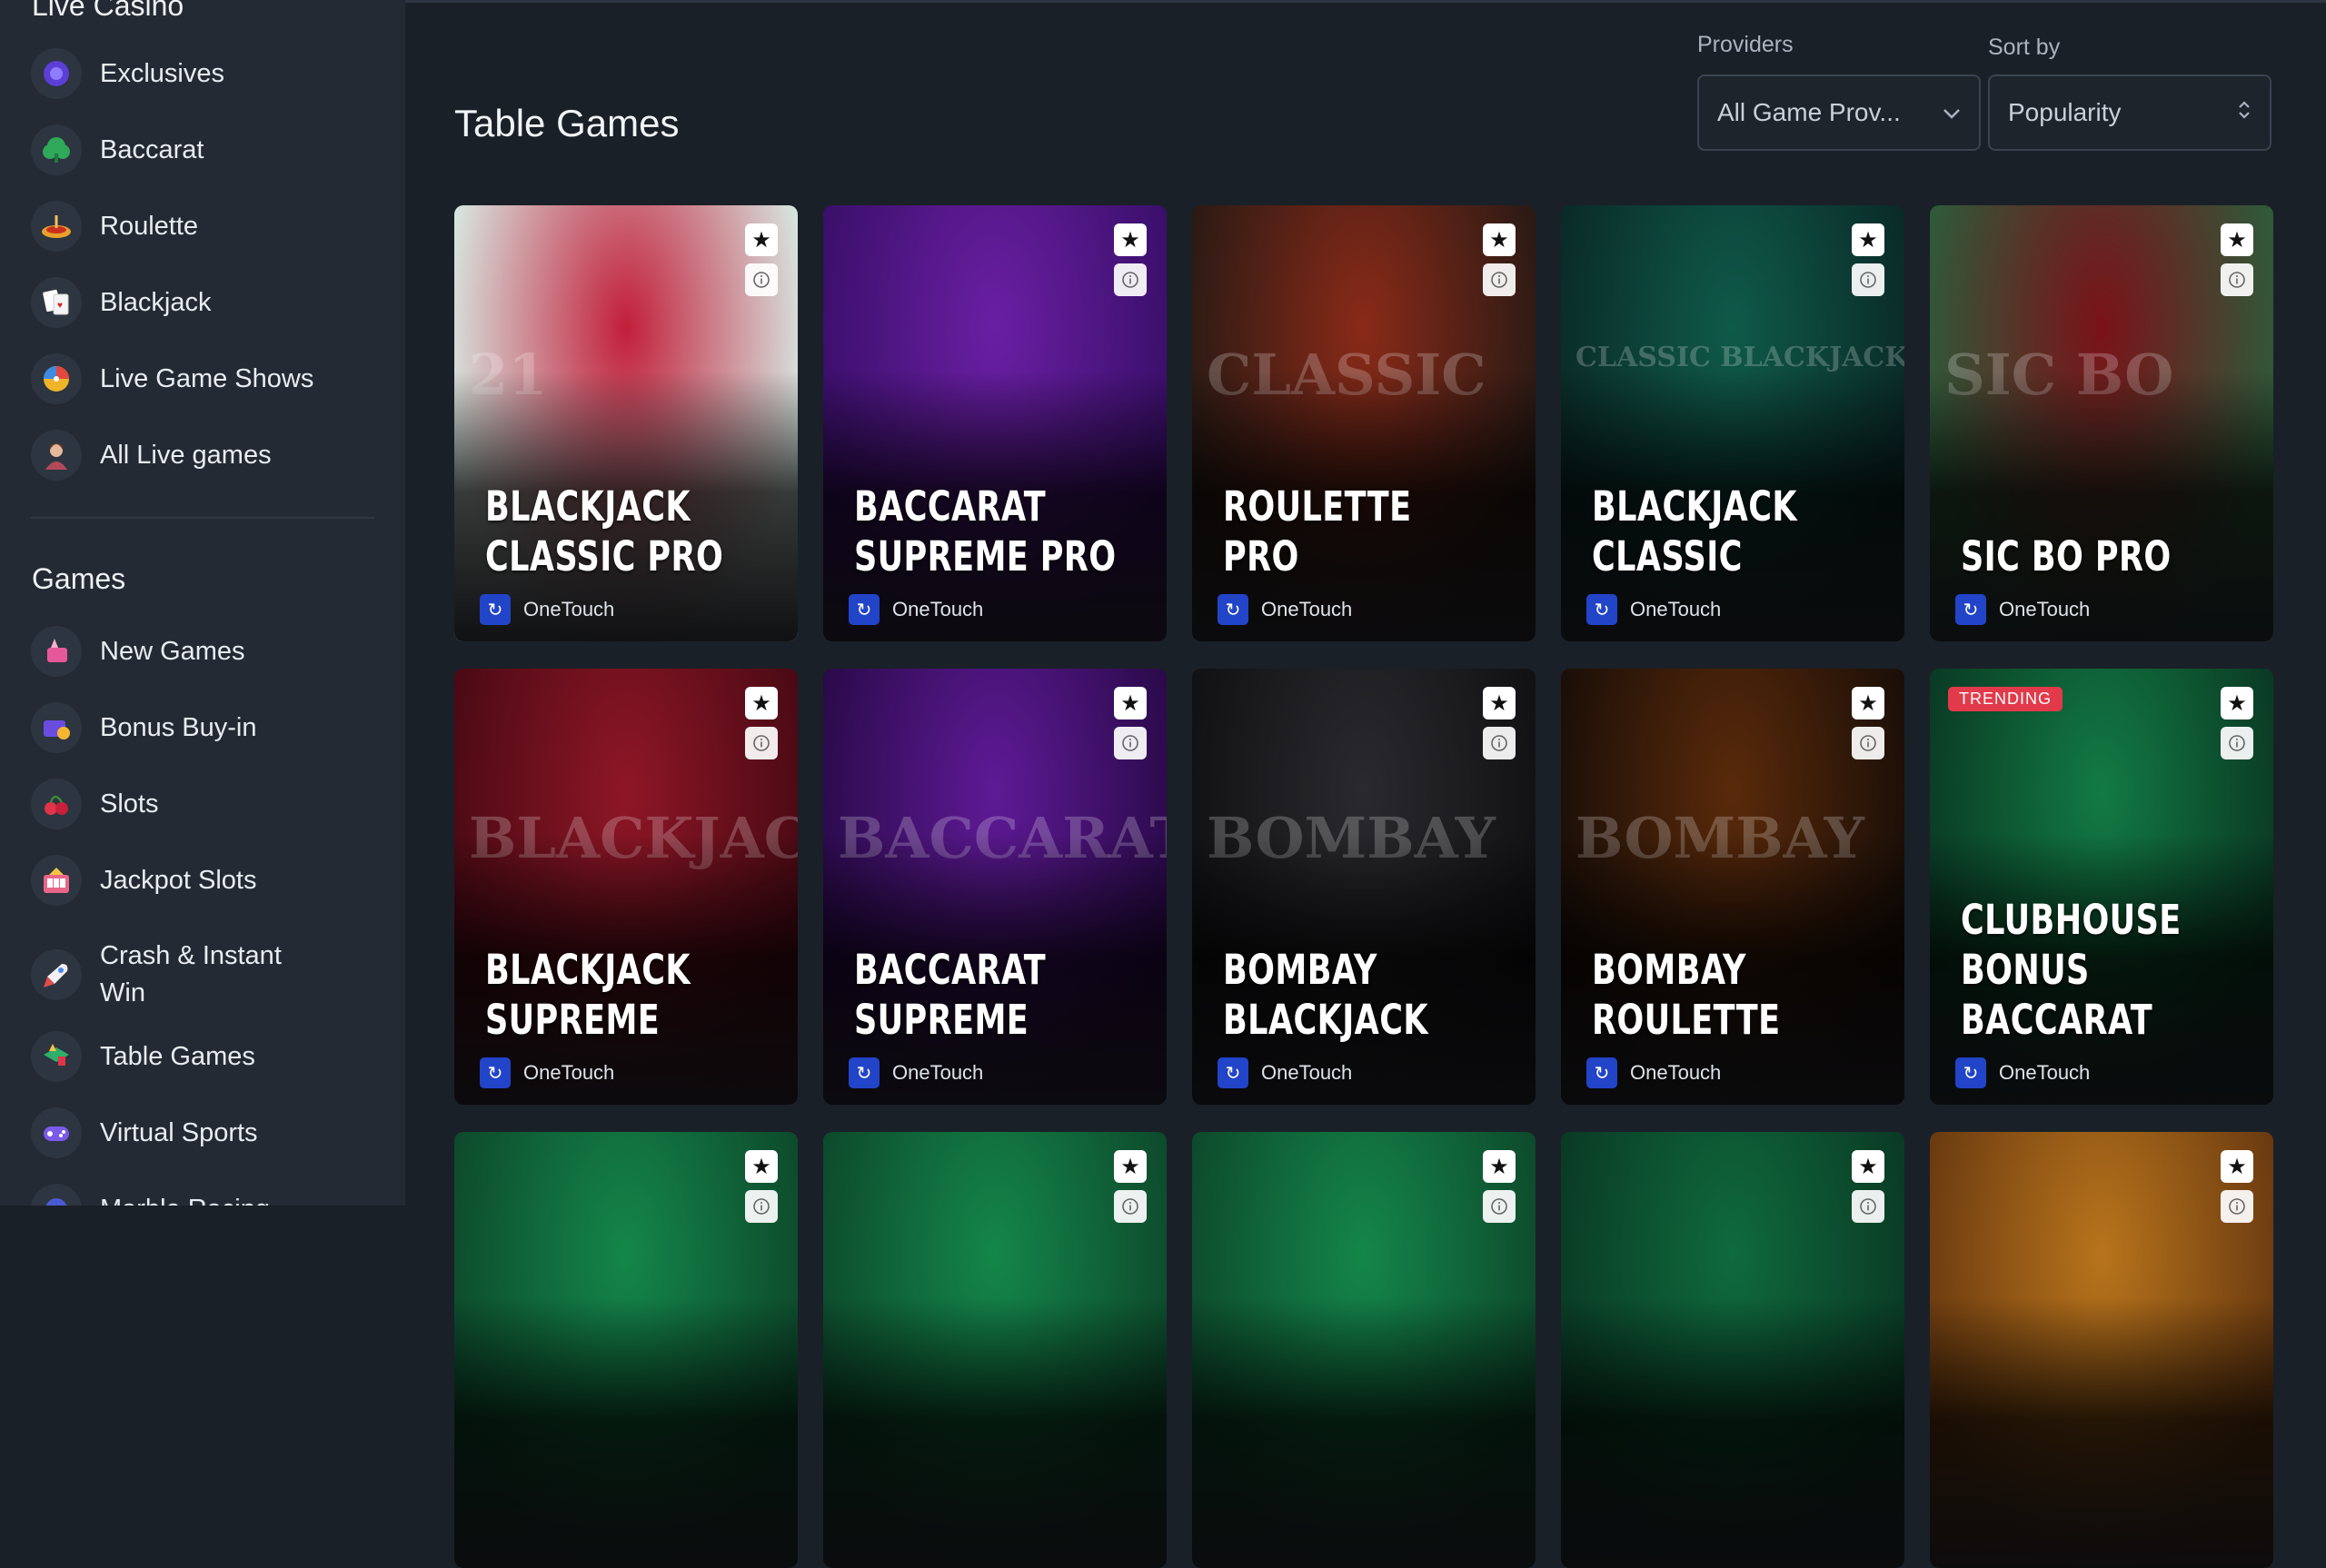 Image resolution: width=2326 pixels, height=1568 pixels. What do you see at coordinates (56, 651) in the screenshot?
I see `new-games-icon` at bounding box center [56, 651].